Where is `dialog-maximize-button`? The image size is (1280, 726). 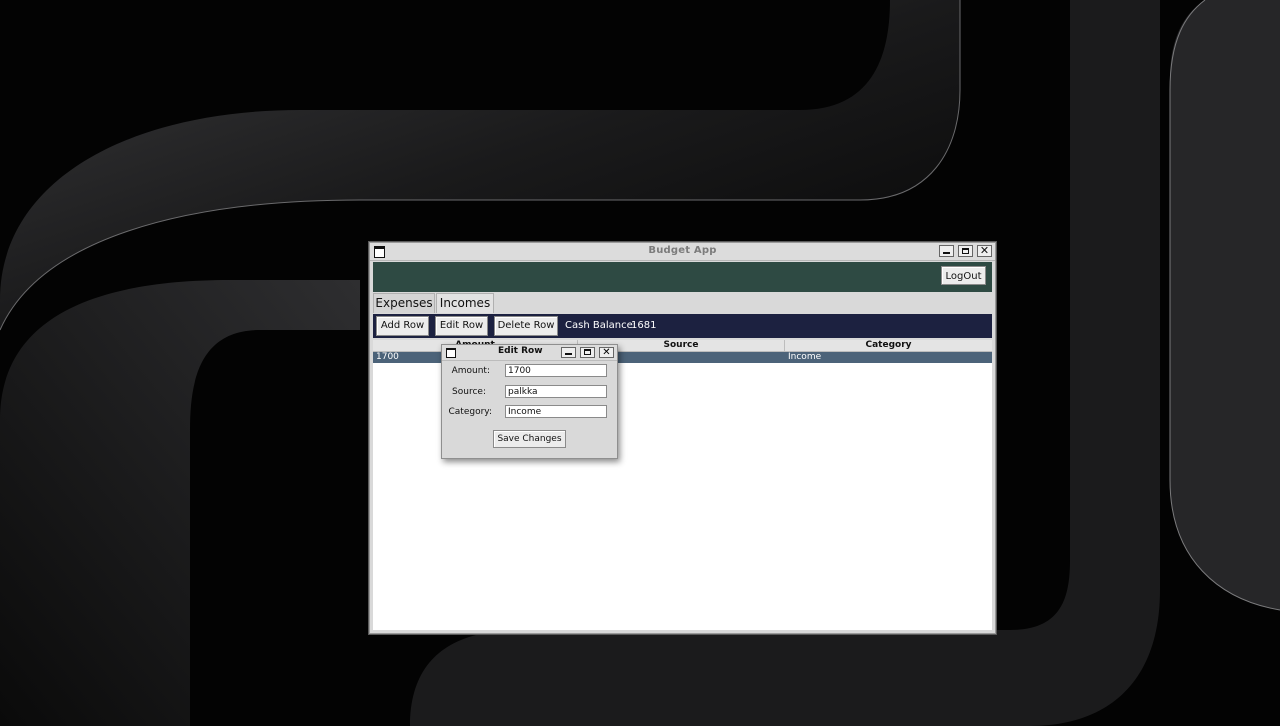 dialog-maximize-button is located at coordinates (587, 352).